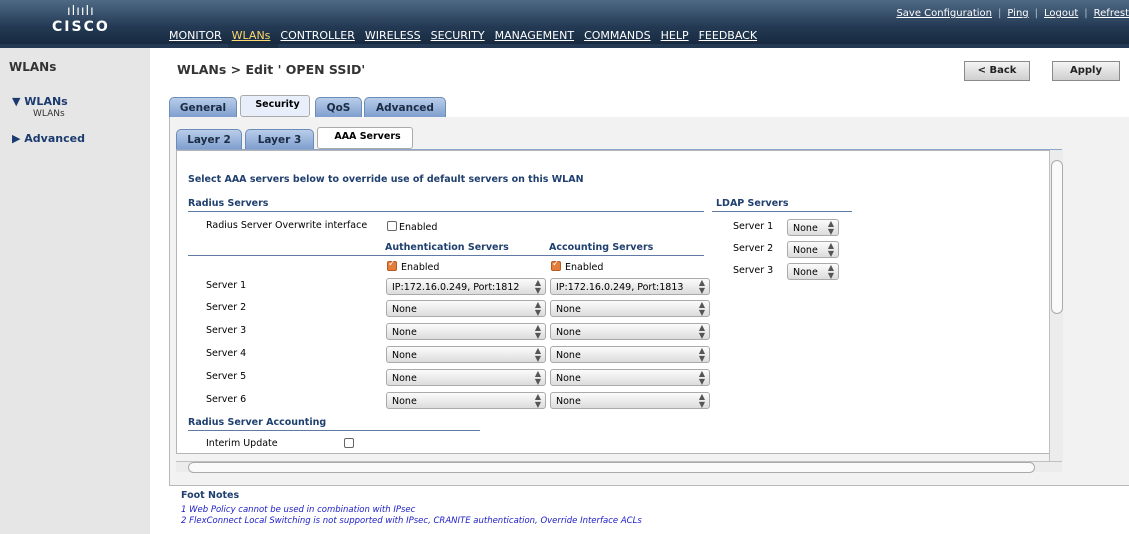 This screenshot has height=534, width=1129. I want to click on radius-servers-heading: Radius Servers, so click(228, 203).